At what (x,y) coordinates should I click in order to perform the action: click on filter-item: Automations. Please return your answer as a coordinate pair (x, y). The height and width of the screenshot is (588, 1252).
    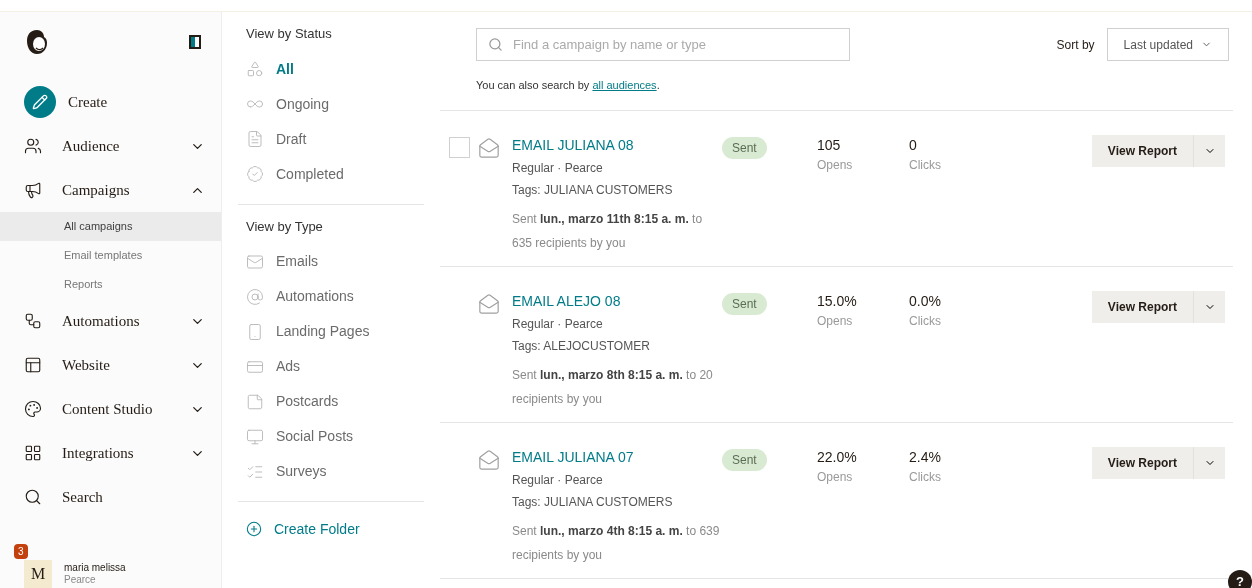
    Looking at the image, I should click on (331, 296).